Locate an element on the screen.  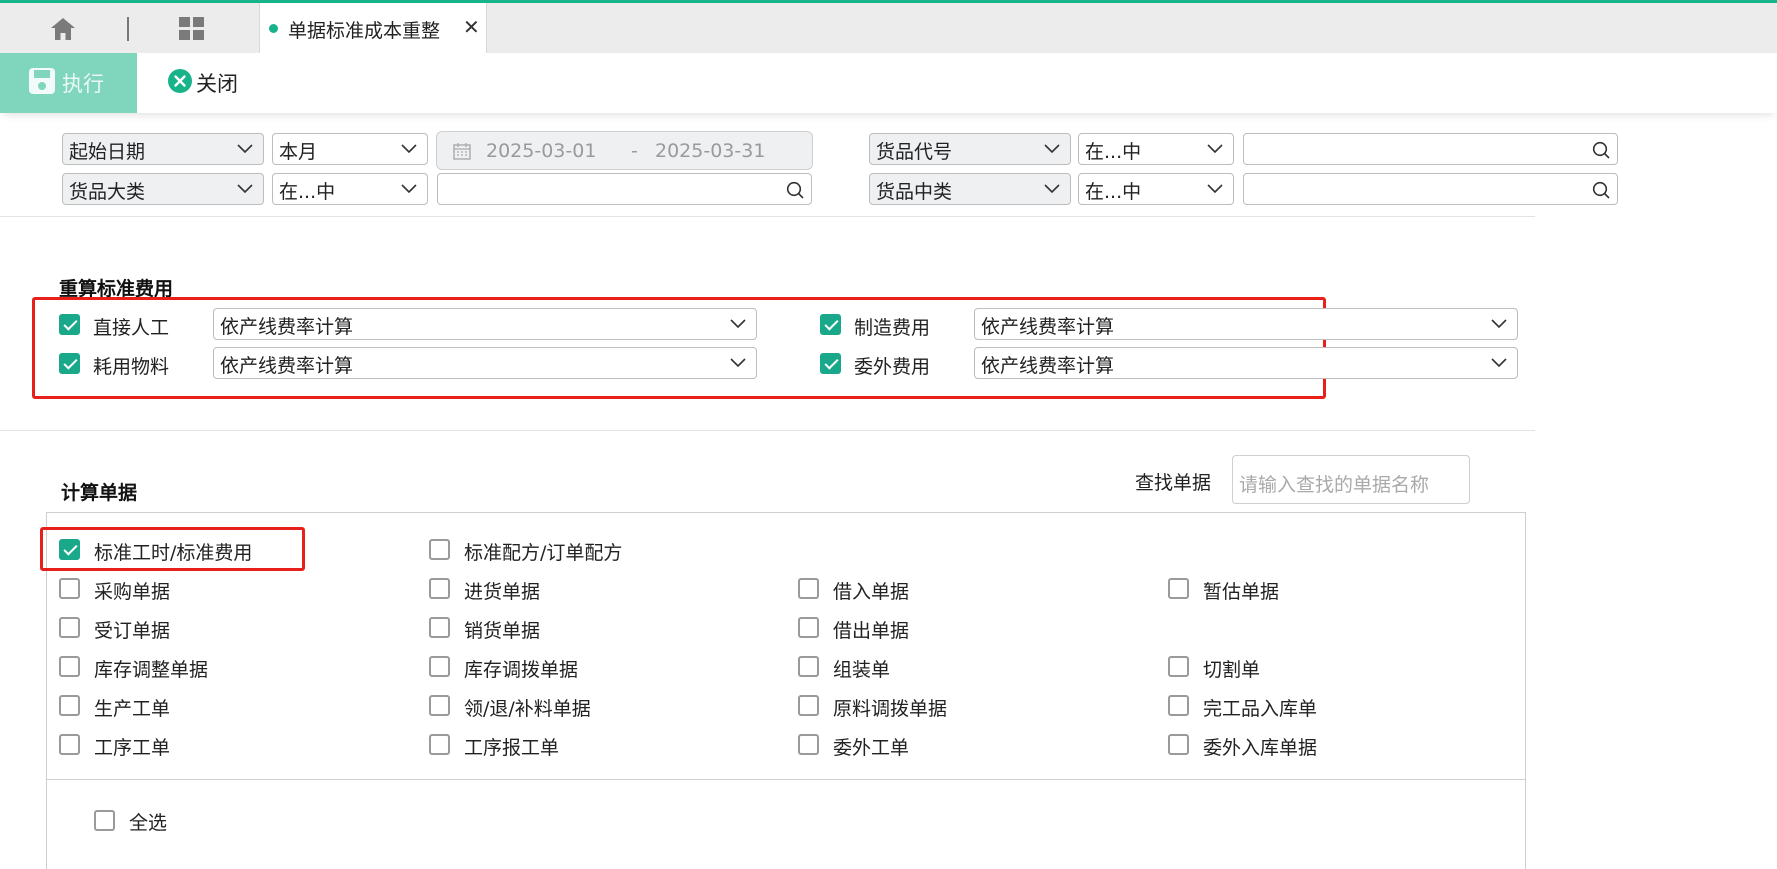
manufacturing-cost-label: 制造费用 is located at coordinates (892, 328).